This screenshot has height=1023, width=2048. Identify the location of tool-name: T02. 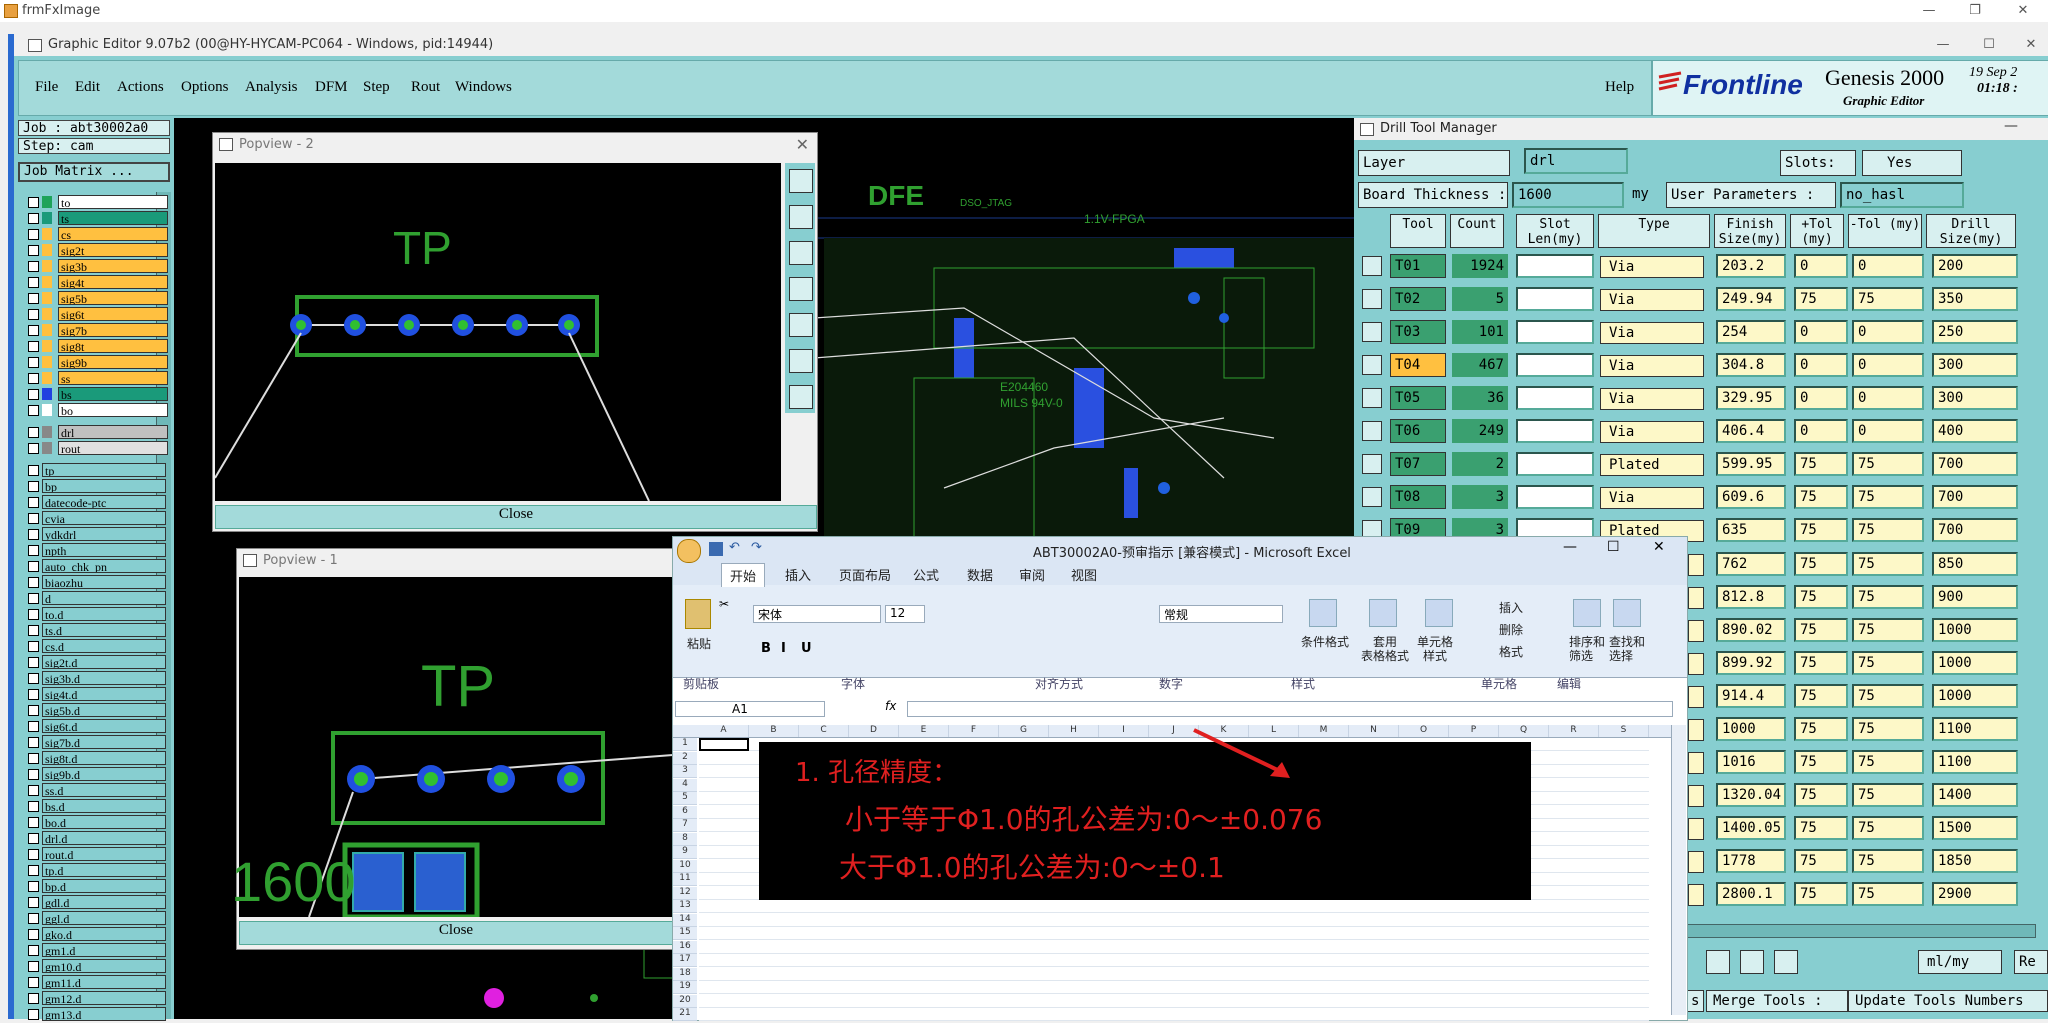
(1418, 299).